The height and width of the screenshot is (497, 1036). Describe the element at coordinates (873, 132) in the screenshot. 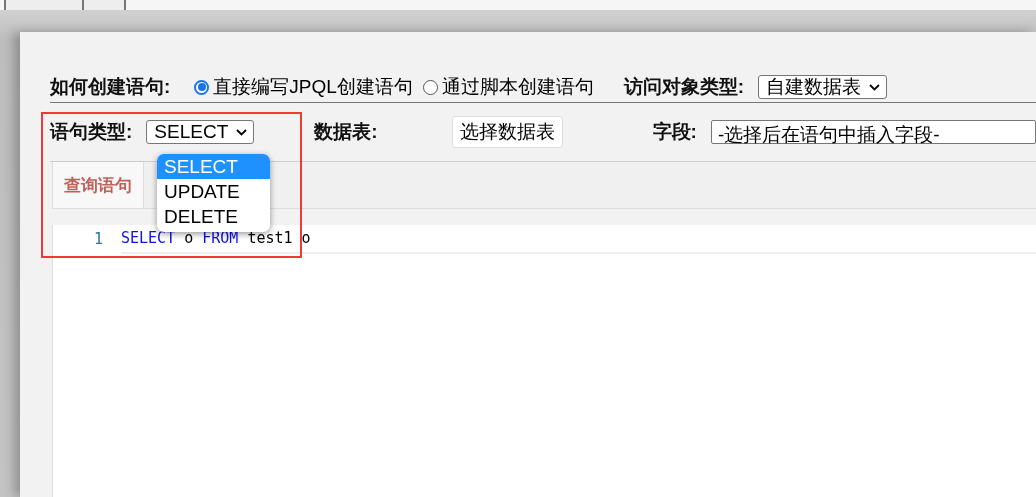

I see `field-select: -选择后在语句中插入字段-` at that location.